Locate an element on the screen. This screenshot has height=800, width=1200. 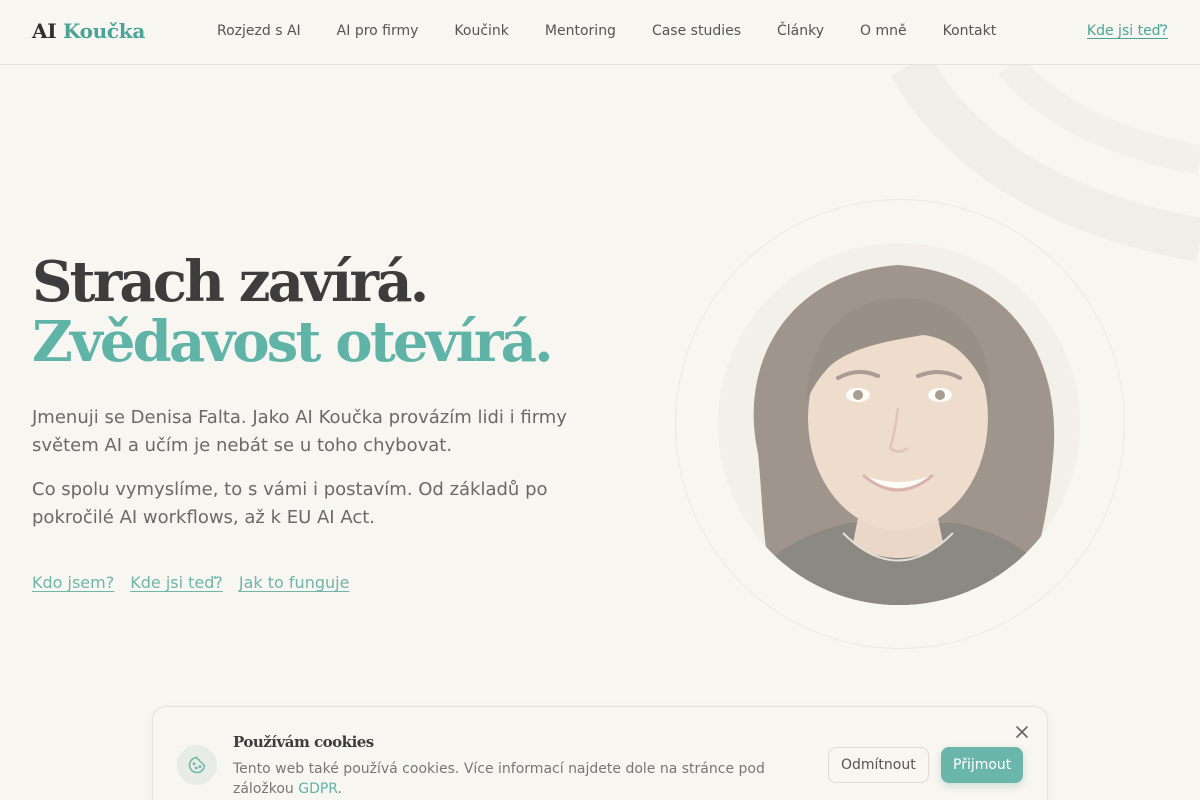
cookie-icon is located at coordinates (197, 765).